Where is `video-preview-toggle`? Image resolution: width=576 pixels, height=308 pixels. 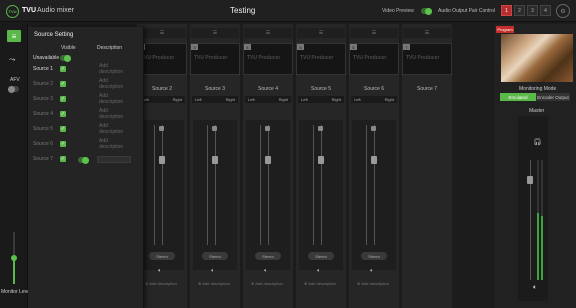 video-preview-toggle is located at coordinates (426, 11).